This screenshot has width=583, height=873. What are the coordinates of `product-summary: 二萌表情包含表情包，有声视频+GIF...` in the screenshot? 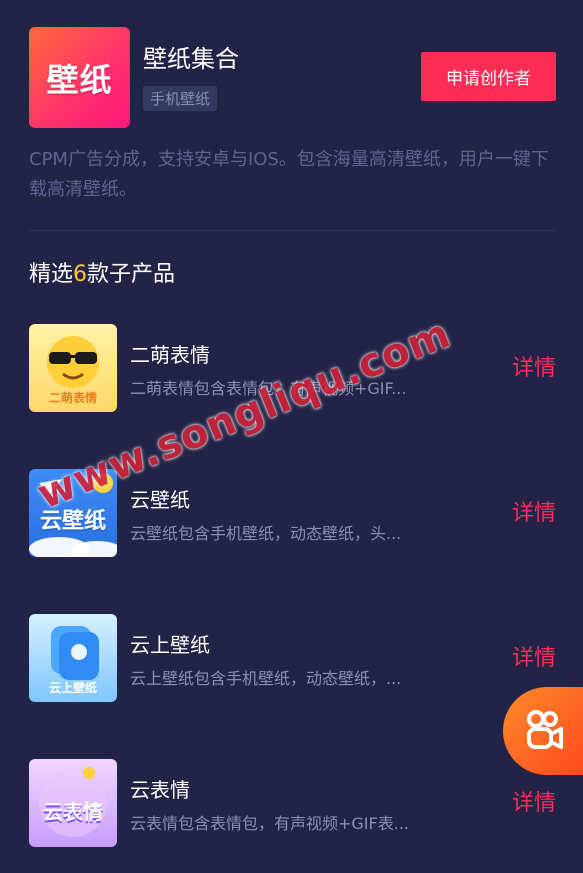 It's located at (268, 388).